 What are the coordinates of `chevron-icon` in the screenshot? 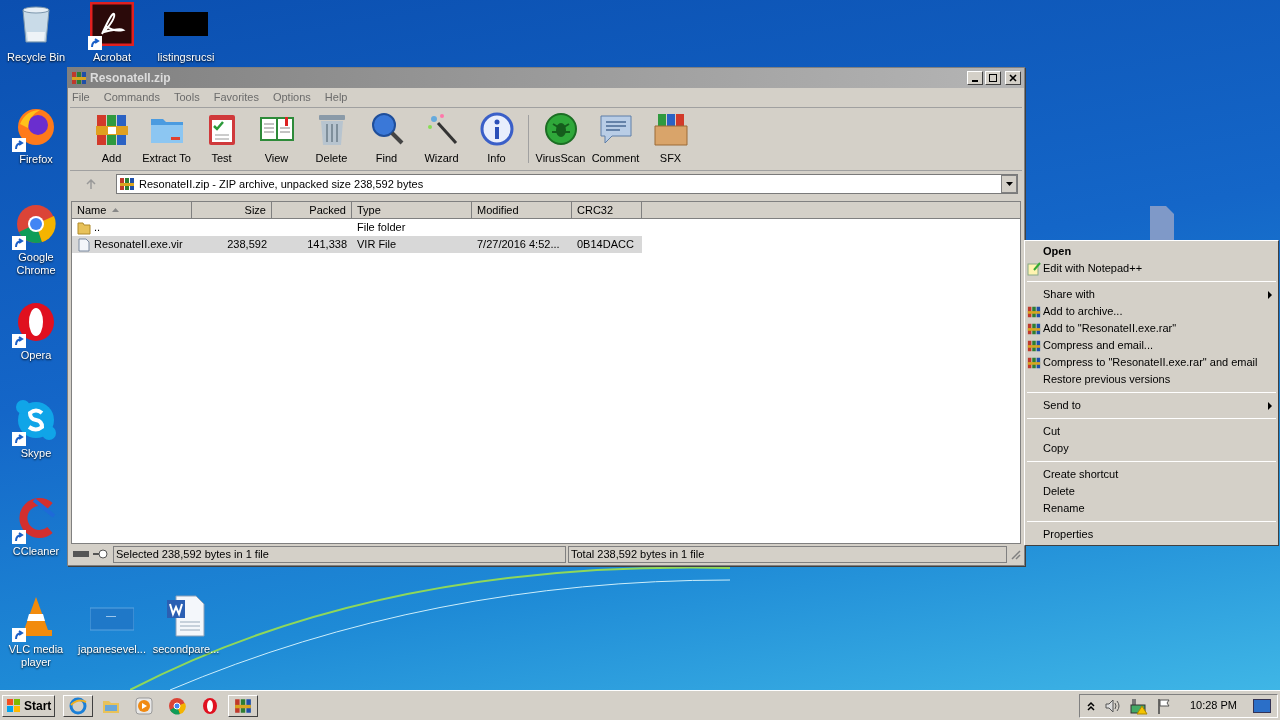 It's located at (1090, 705).